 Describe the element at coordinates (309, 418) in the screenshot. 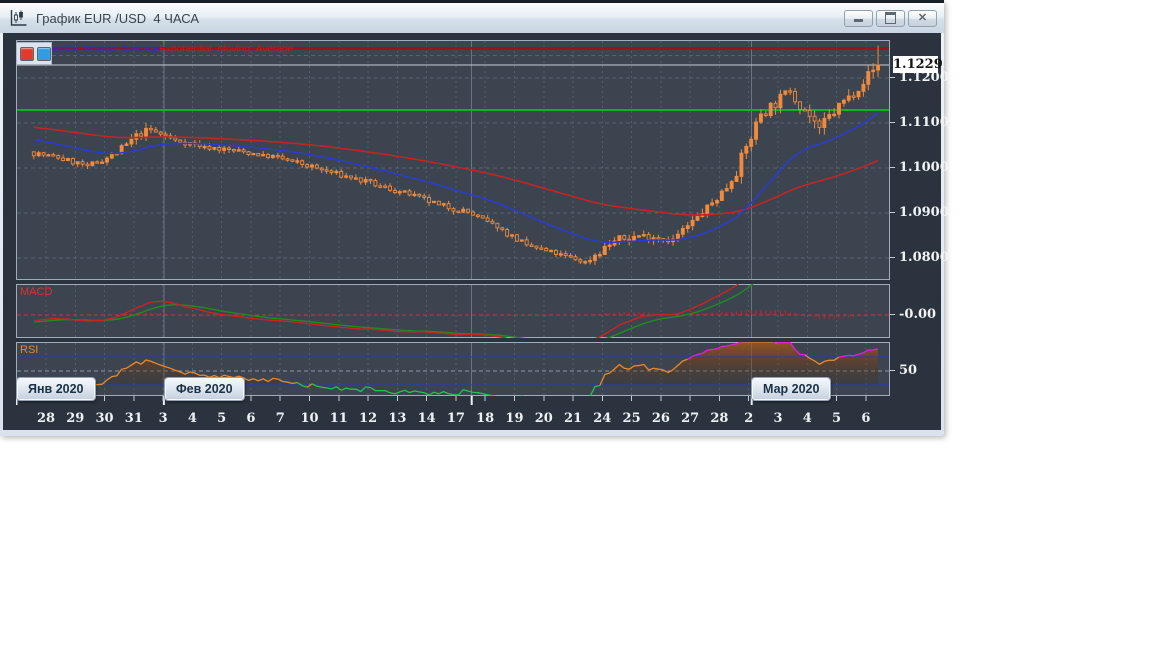

I see `time-axis-label: 10` at that location.